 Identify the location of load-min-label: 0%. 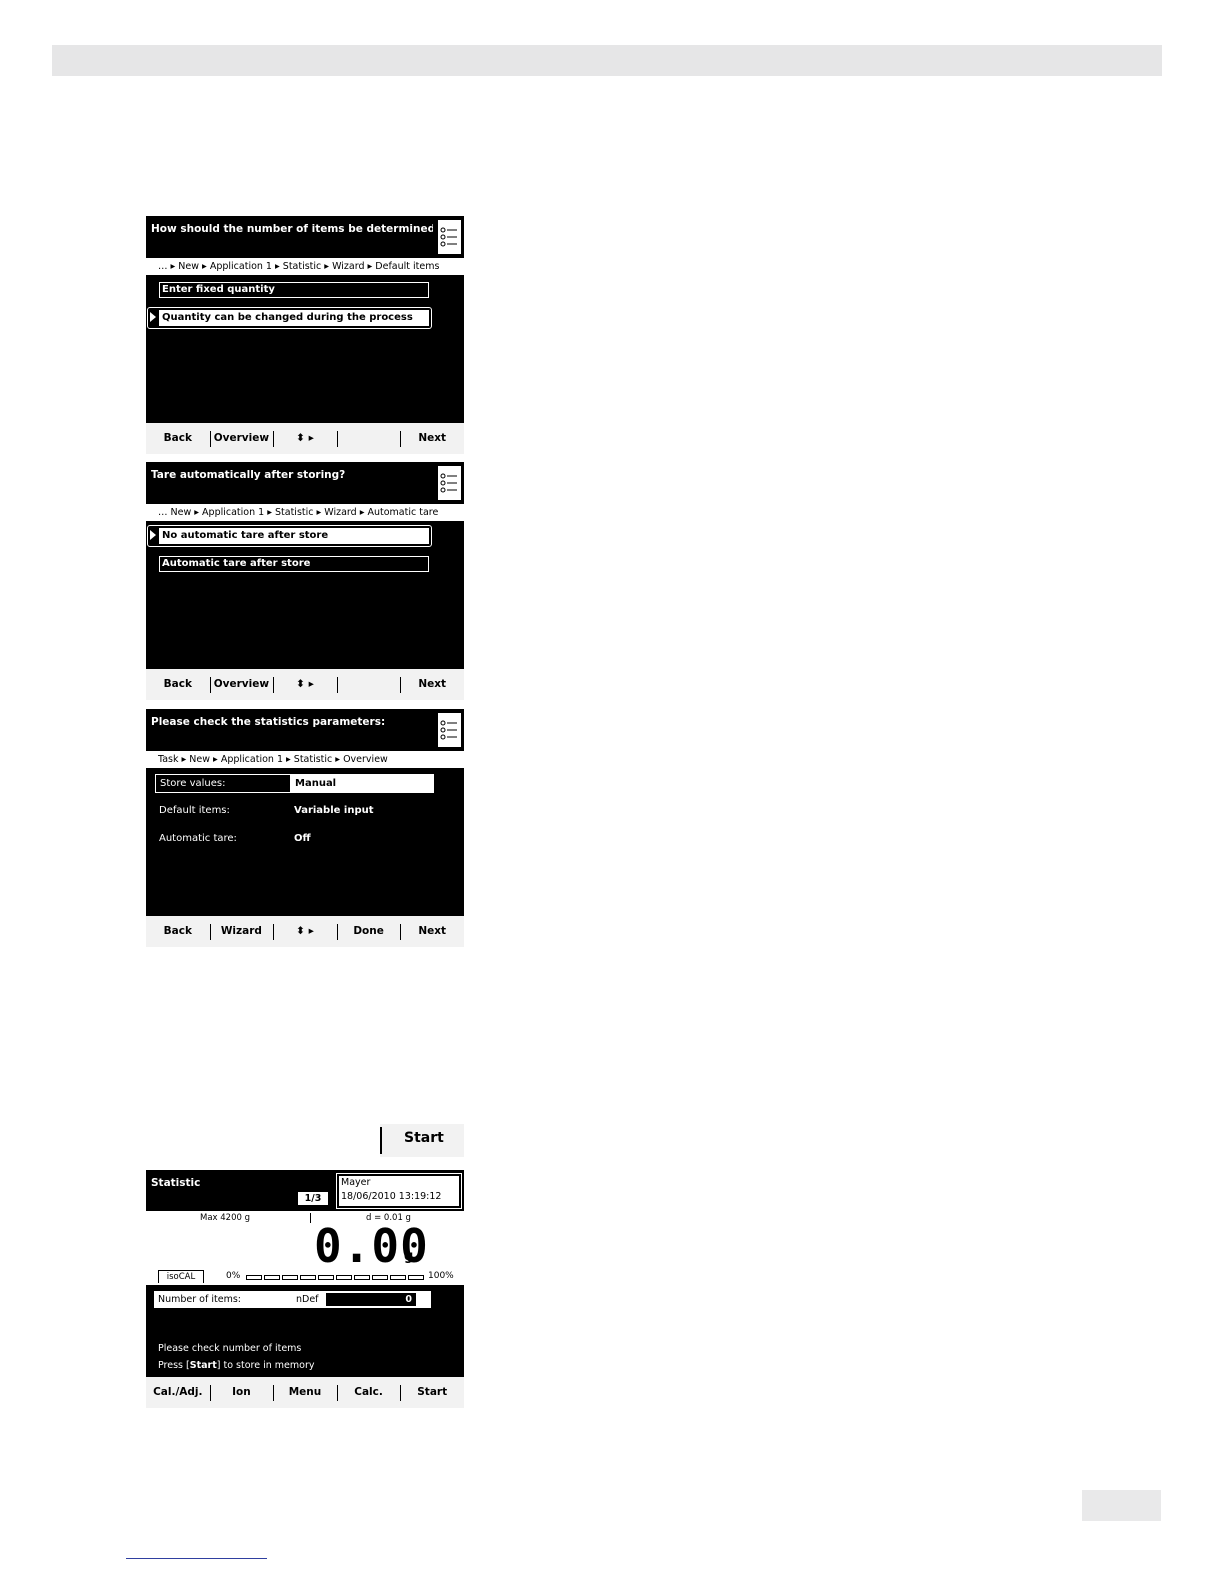
(233, 1276).